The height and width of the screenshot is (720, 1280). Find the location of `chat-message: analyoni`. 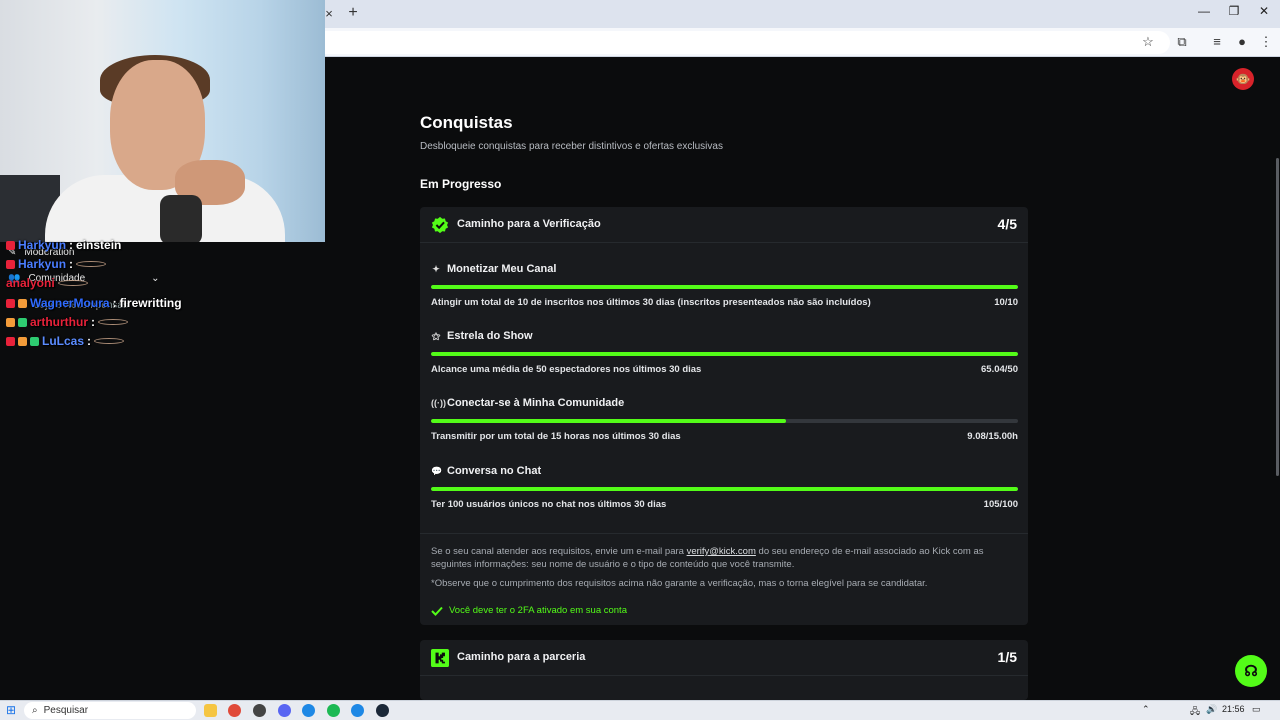

chat-message: analyoni is located at coordinates (47, 283).